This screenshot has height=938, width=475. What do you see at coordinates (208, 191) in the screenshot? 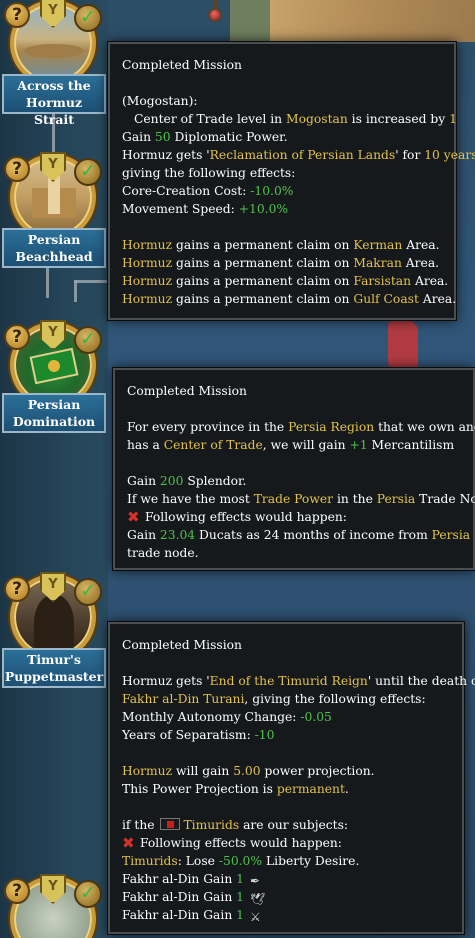
I see `tooltip-line: Core-Creation Cost: -10.0%` at bounding box center [208, 191].